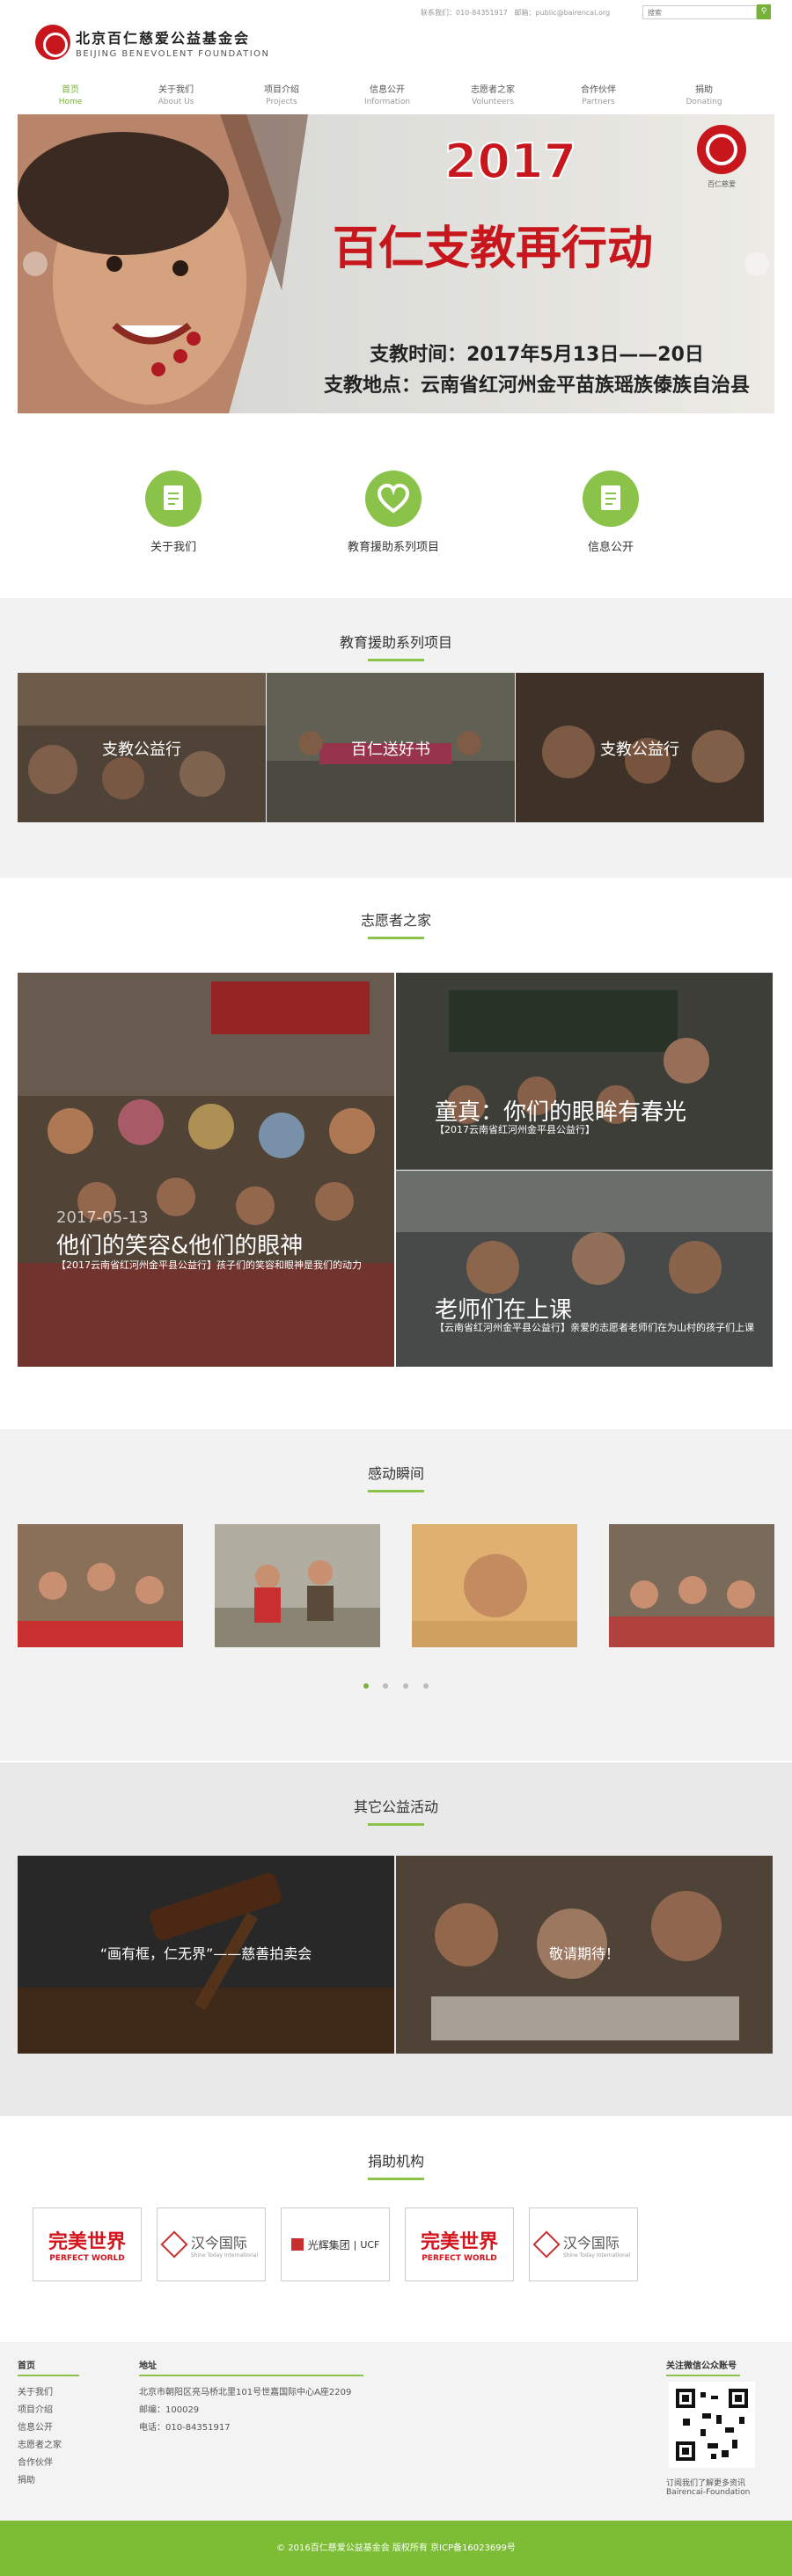 The image size is (792, 2576). I want to click on wechat-desc: 订阅我们了解更多资讯, so click(706, 2483).